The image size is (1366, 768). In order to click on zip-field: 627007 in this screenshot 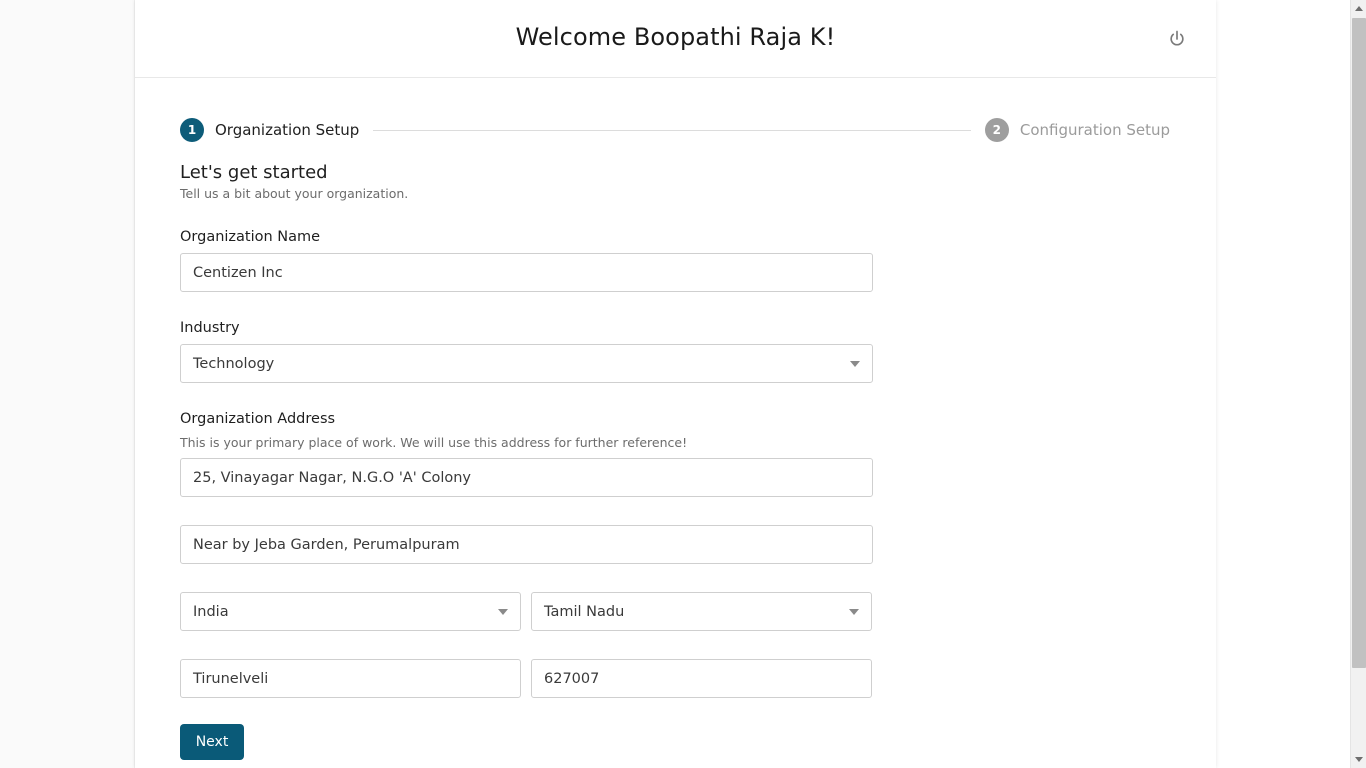, I will do `click(701, 678)`.